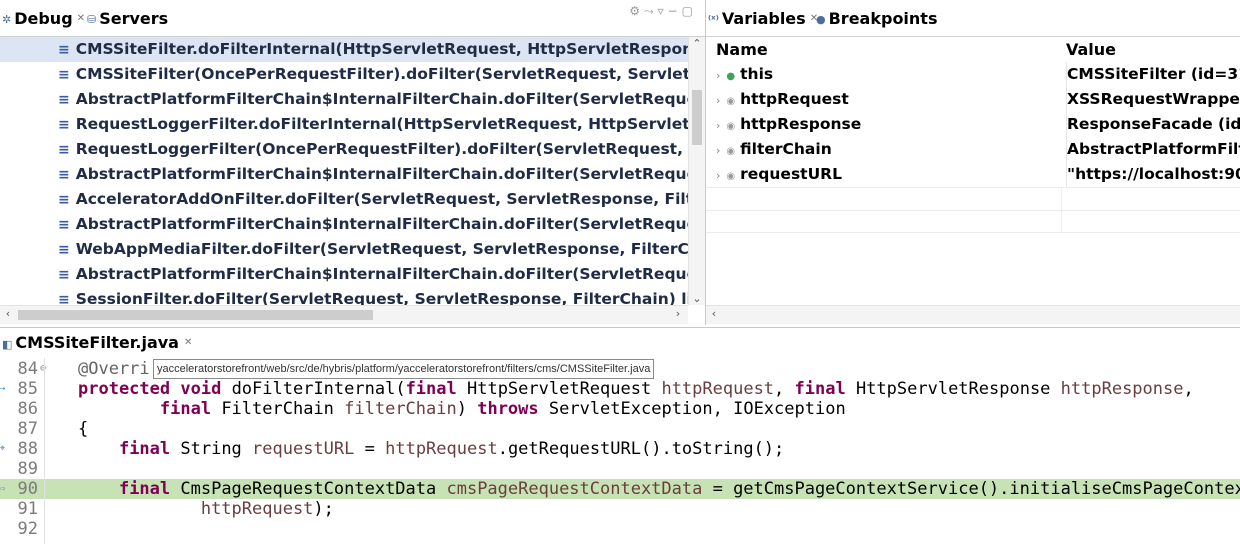 This screenshot has width=1240, height=544. What do you see at coordinates (953, 389) in the screenshot?
I see `code-token: HttpServletResponse` at bounding box center [953, 389].